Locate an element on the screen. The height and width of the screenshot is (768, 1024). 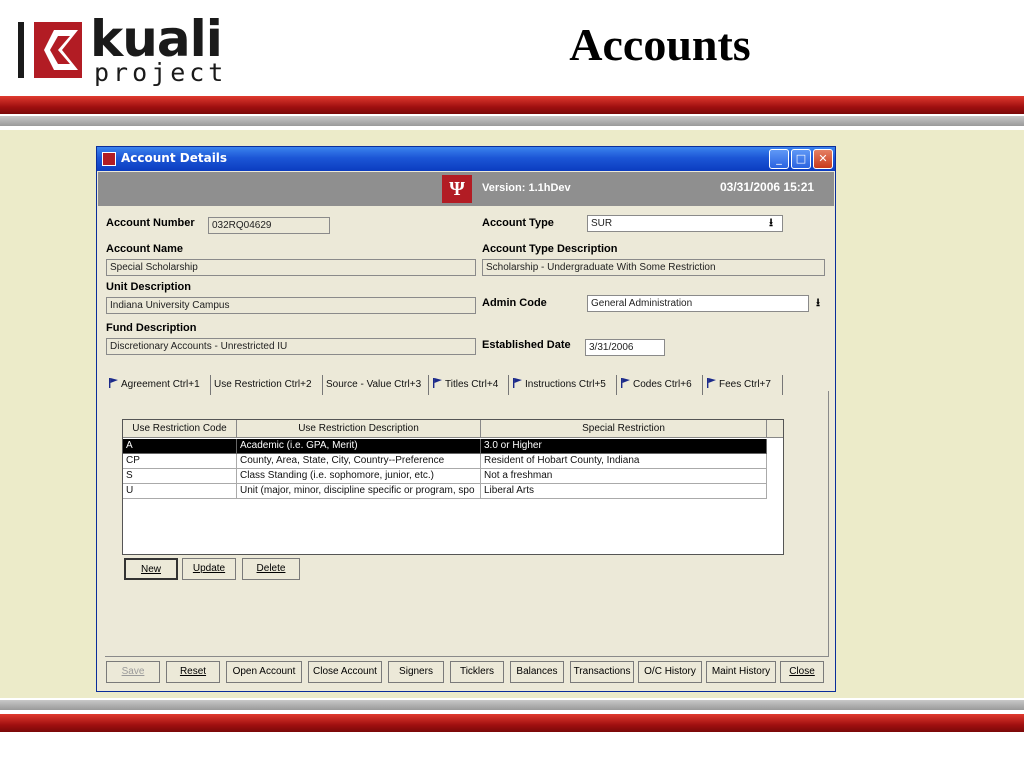
open-account-button-label: Open Account is located at coordinates (264, 671).